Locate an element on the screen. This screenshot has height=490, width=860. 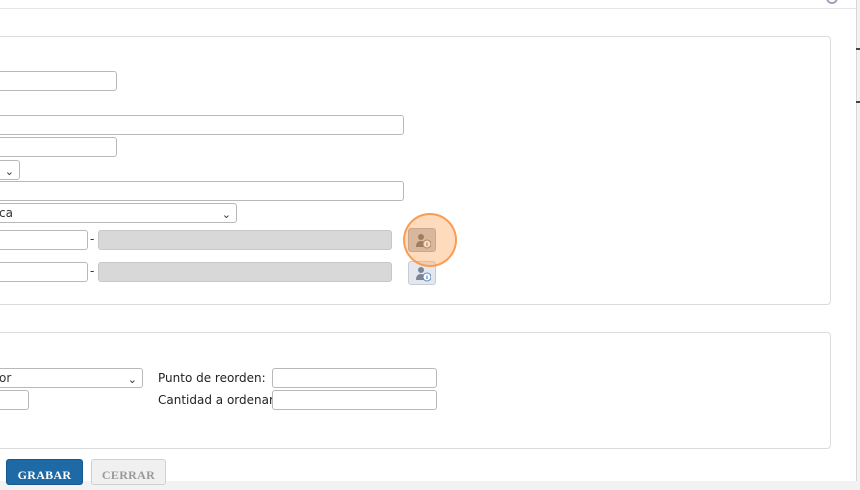
alt-supplier-name-field is located at coordinates (245, 272).